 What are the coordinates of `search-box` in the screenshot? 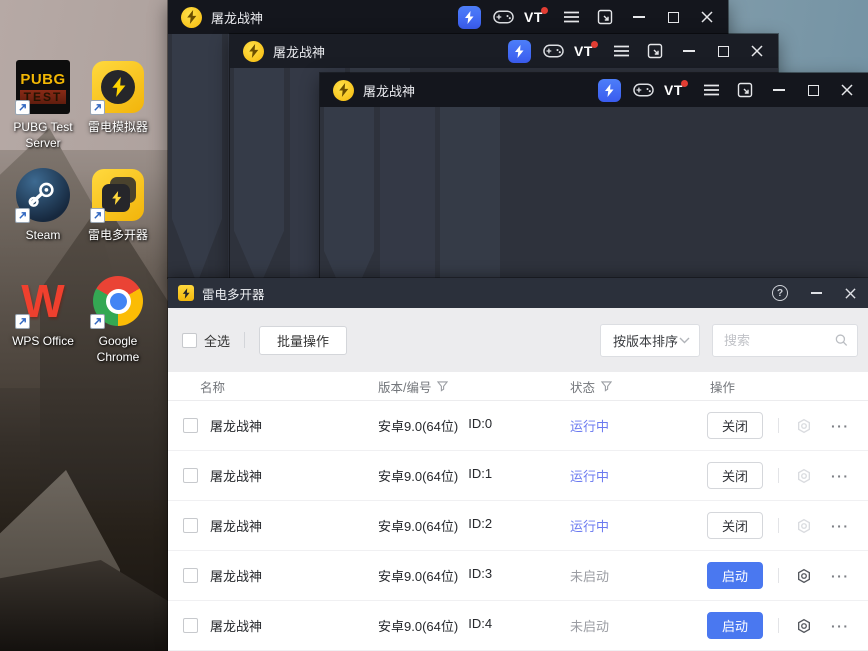 It's located at (785, 340).